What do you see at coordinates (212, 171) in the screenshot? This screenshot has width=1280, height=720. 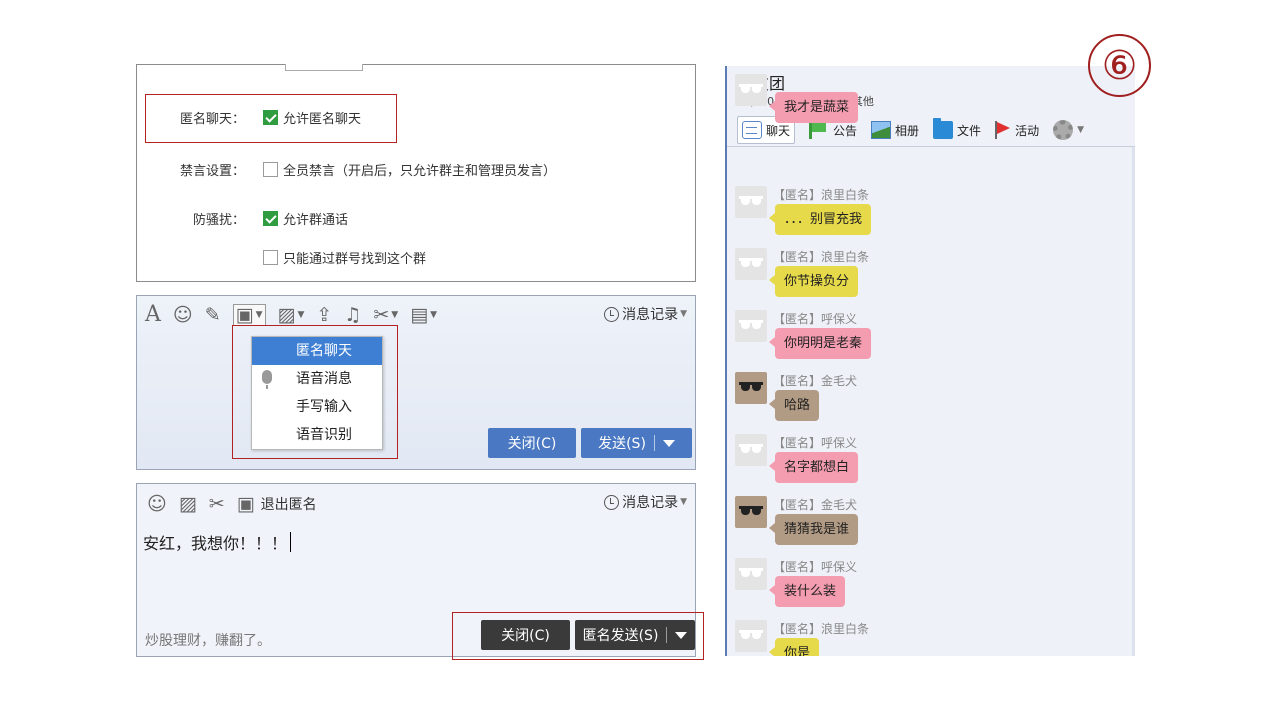 I see `mute-label: 禁言设置：` at bounding box center [212, 171].